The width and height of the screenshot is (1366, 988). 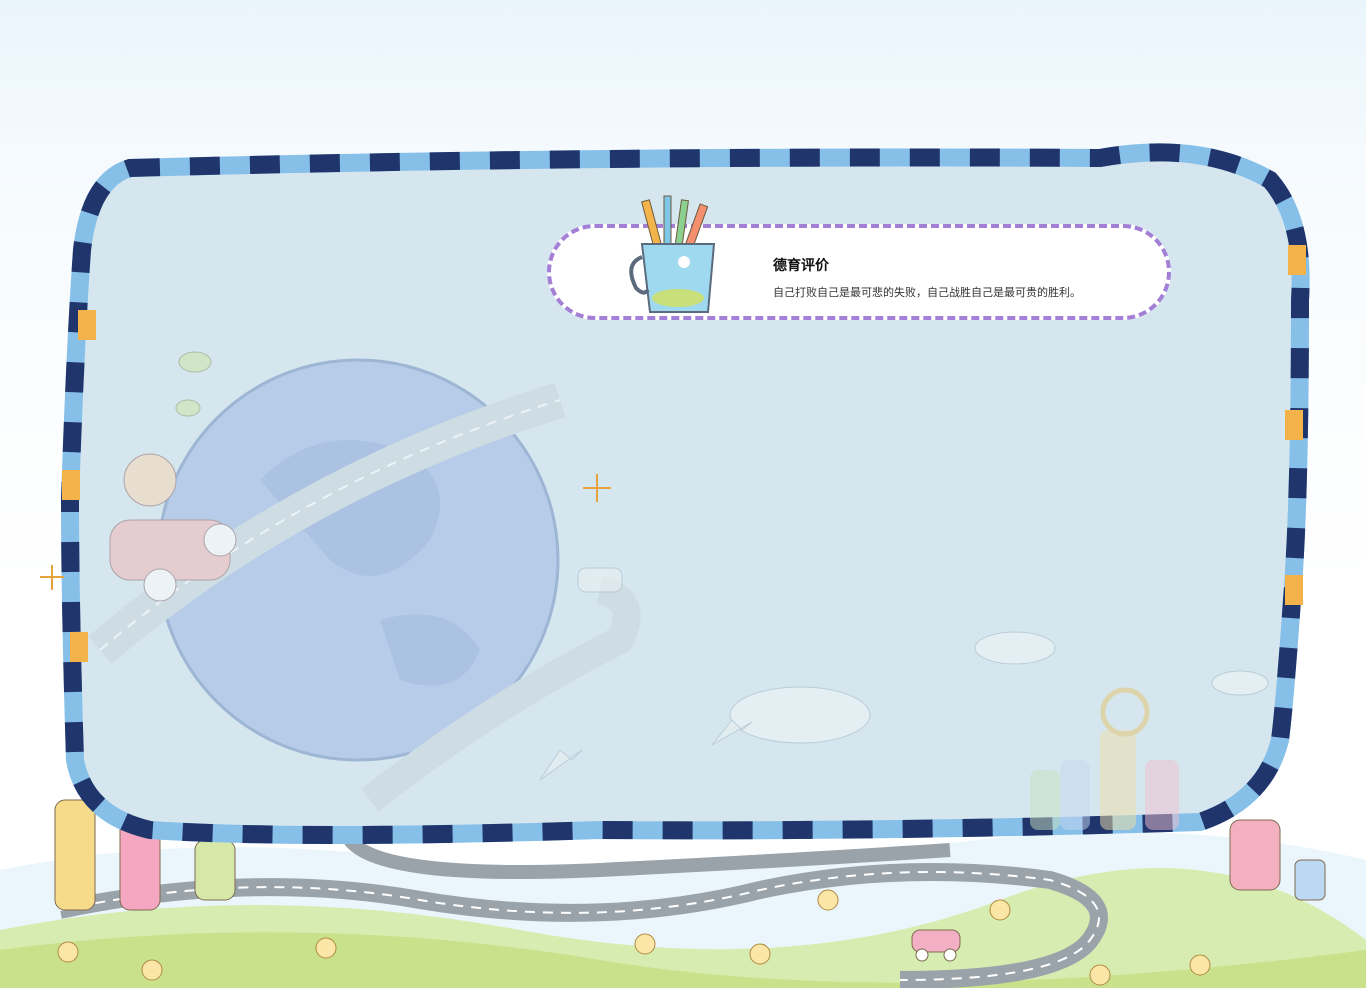 I want to click on card-subtitle: 自己打败自己是最可悲的失败，自己战胜自己是最可贵的胜利。, so click(x=927, y=292).